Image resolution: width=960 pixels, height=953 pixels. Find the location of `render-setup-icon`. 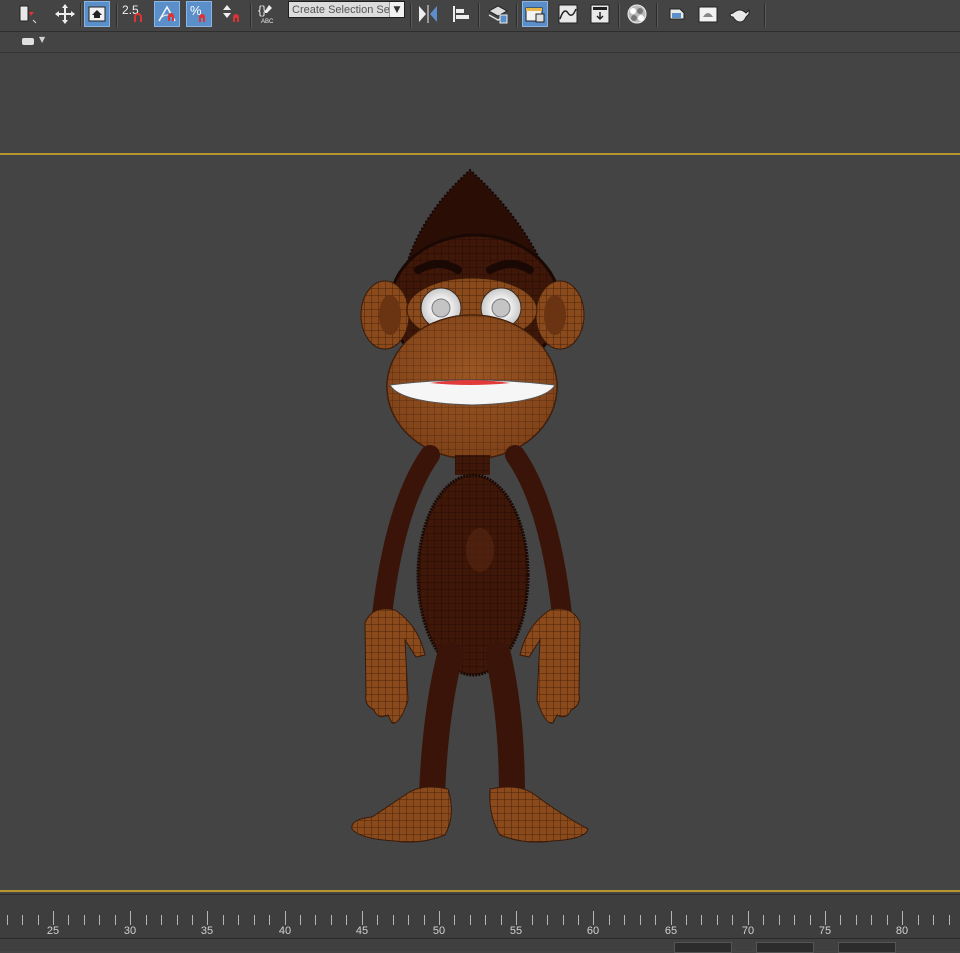

render-setup-icon is located at coordinates (677, 14).